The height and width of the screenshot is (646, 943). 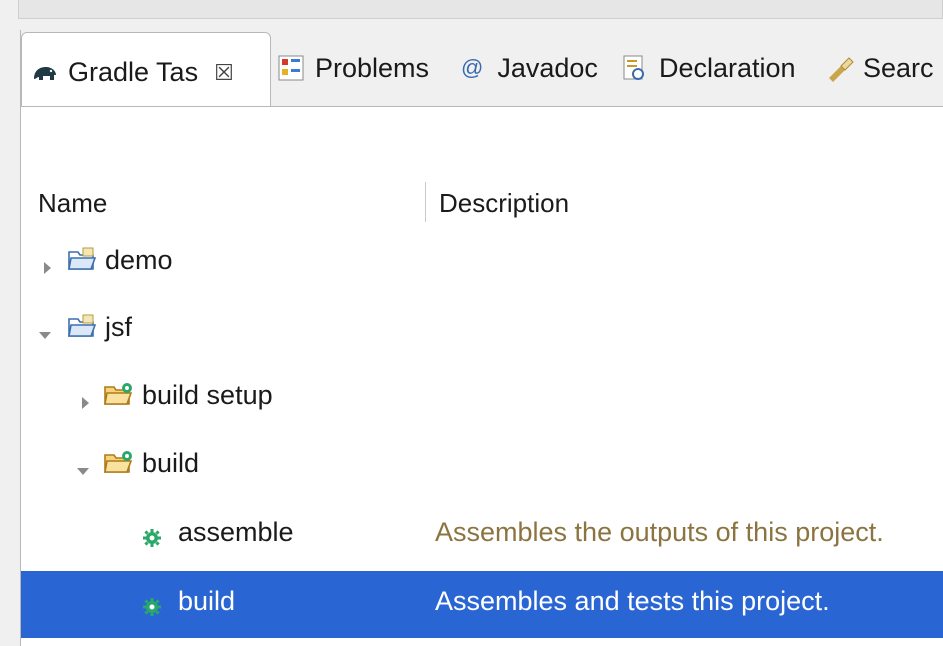 What do you see at coordinates (236, 532) in the screenshot?
I see `tree-item-label: assemble` at bounding box center [236, 532].